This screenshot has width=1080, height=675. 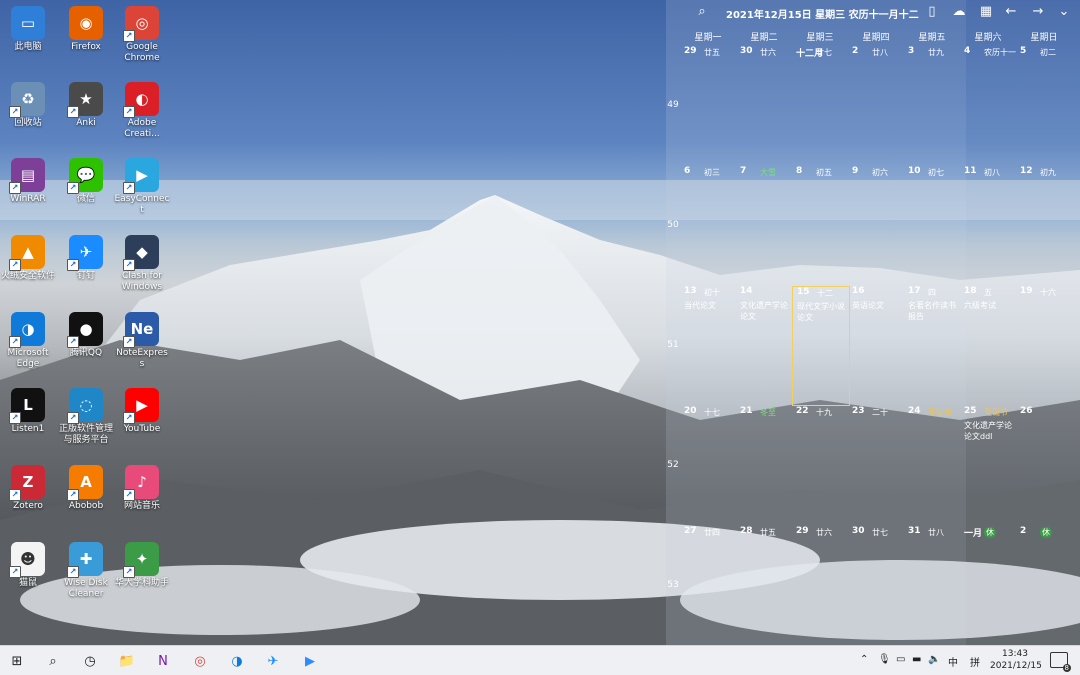 What do you see at coordinates (86, 181) in the screenshot?
I see `desktop-icon: 💬 ↗ 微信` at bounding box center [86, 181].